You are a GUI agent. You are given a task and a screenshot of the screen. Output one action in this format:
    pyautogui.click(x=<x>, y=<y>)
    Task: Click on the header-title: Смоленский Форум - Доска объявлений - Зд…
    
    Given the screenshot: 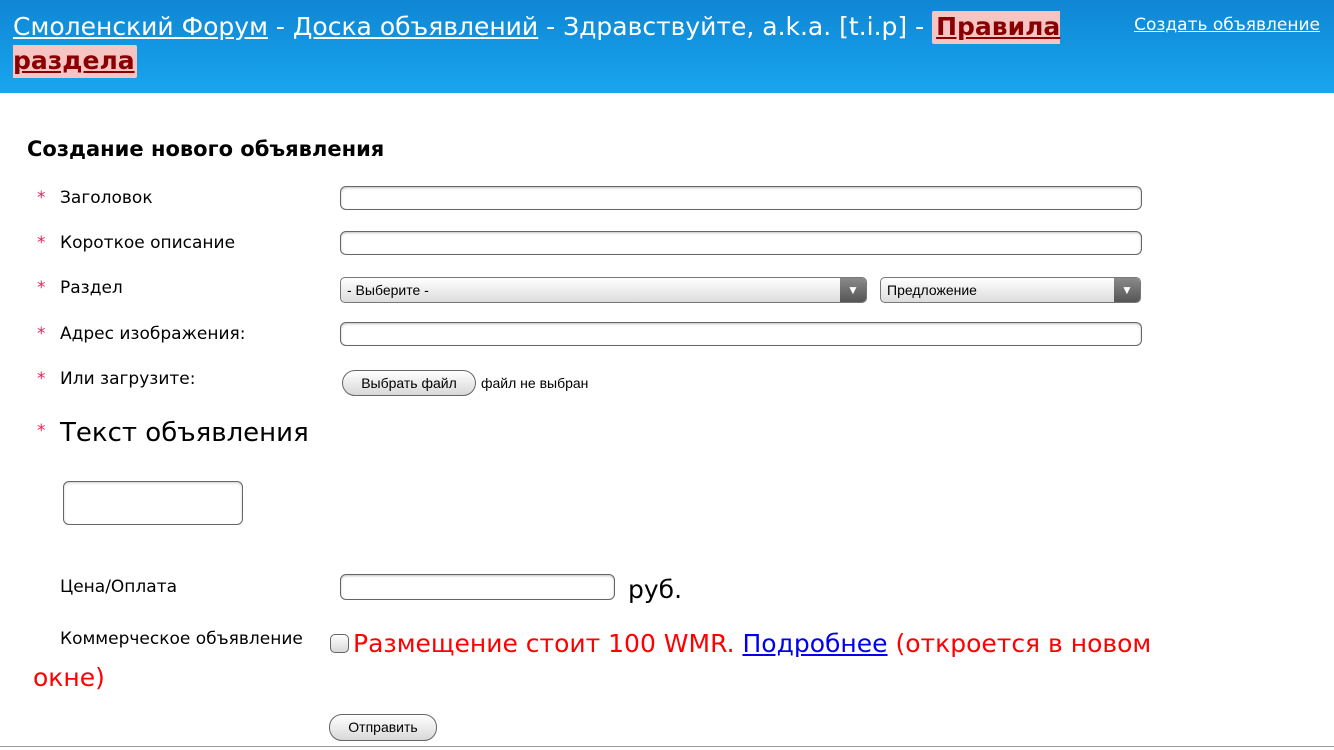 What is the action you would take?
    pyautogui.click(x=553, y=44)
    